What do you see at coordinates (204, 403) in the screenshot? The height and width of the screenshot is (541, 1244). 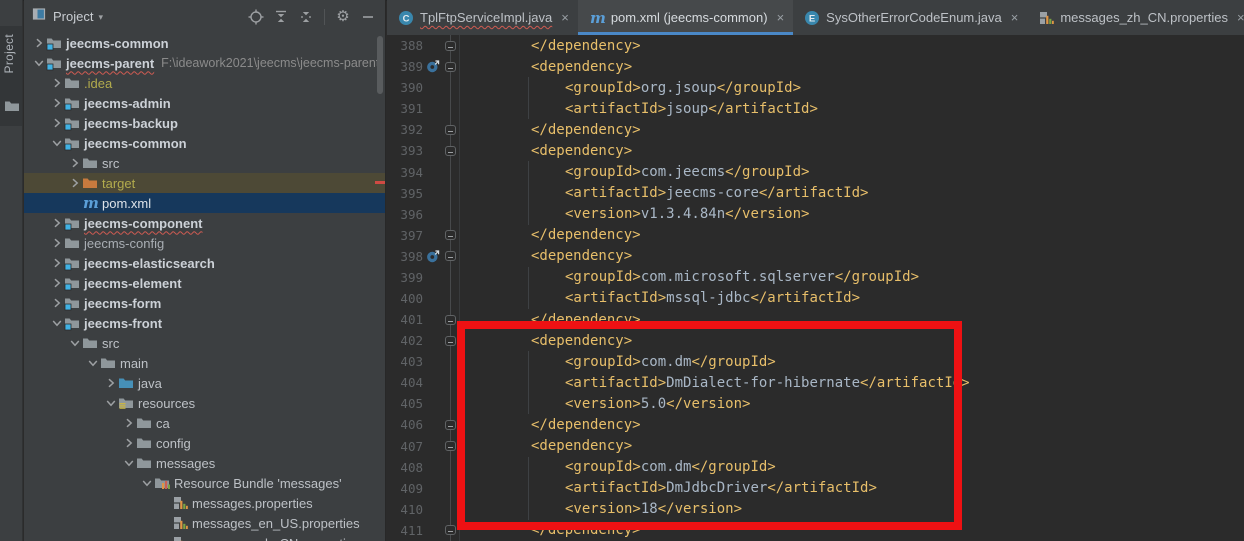 I see `tree-item-resources: resources` at bounding box center [204, 403].